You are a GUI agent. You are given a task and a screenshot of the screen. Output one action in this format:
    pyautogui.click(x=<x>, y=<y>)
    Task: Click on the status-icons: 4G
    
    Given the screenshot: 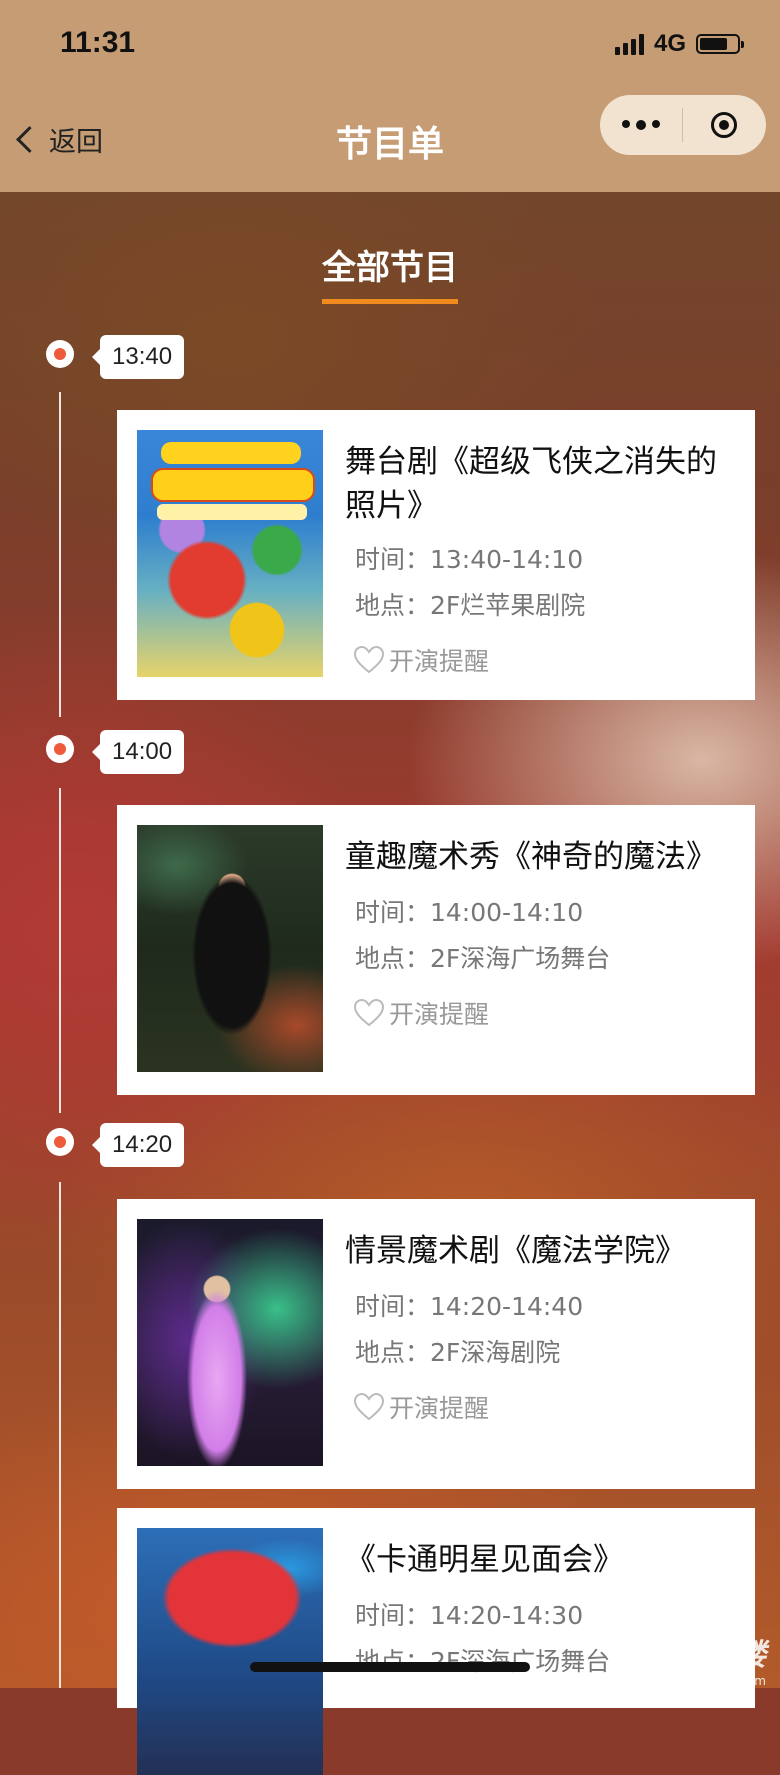 What is the action you would take?
    pyautogui.click(x=679, y=44)
    